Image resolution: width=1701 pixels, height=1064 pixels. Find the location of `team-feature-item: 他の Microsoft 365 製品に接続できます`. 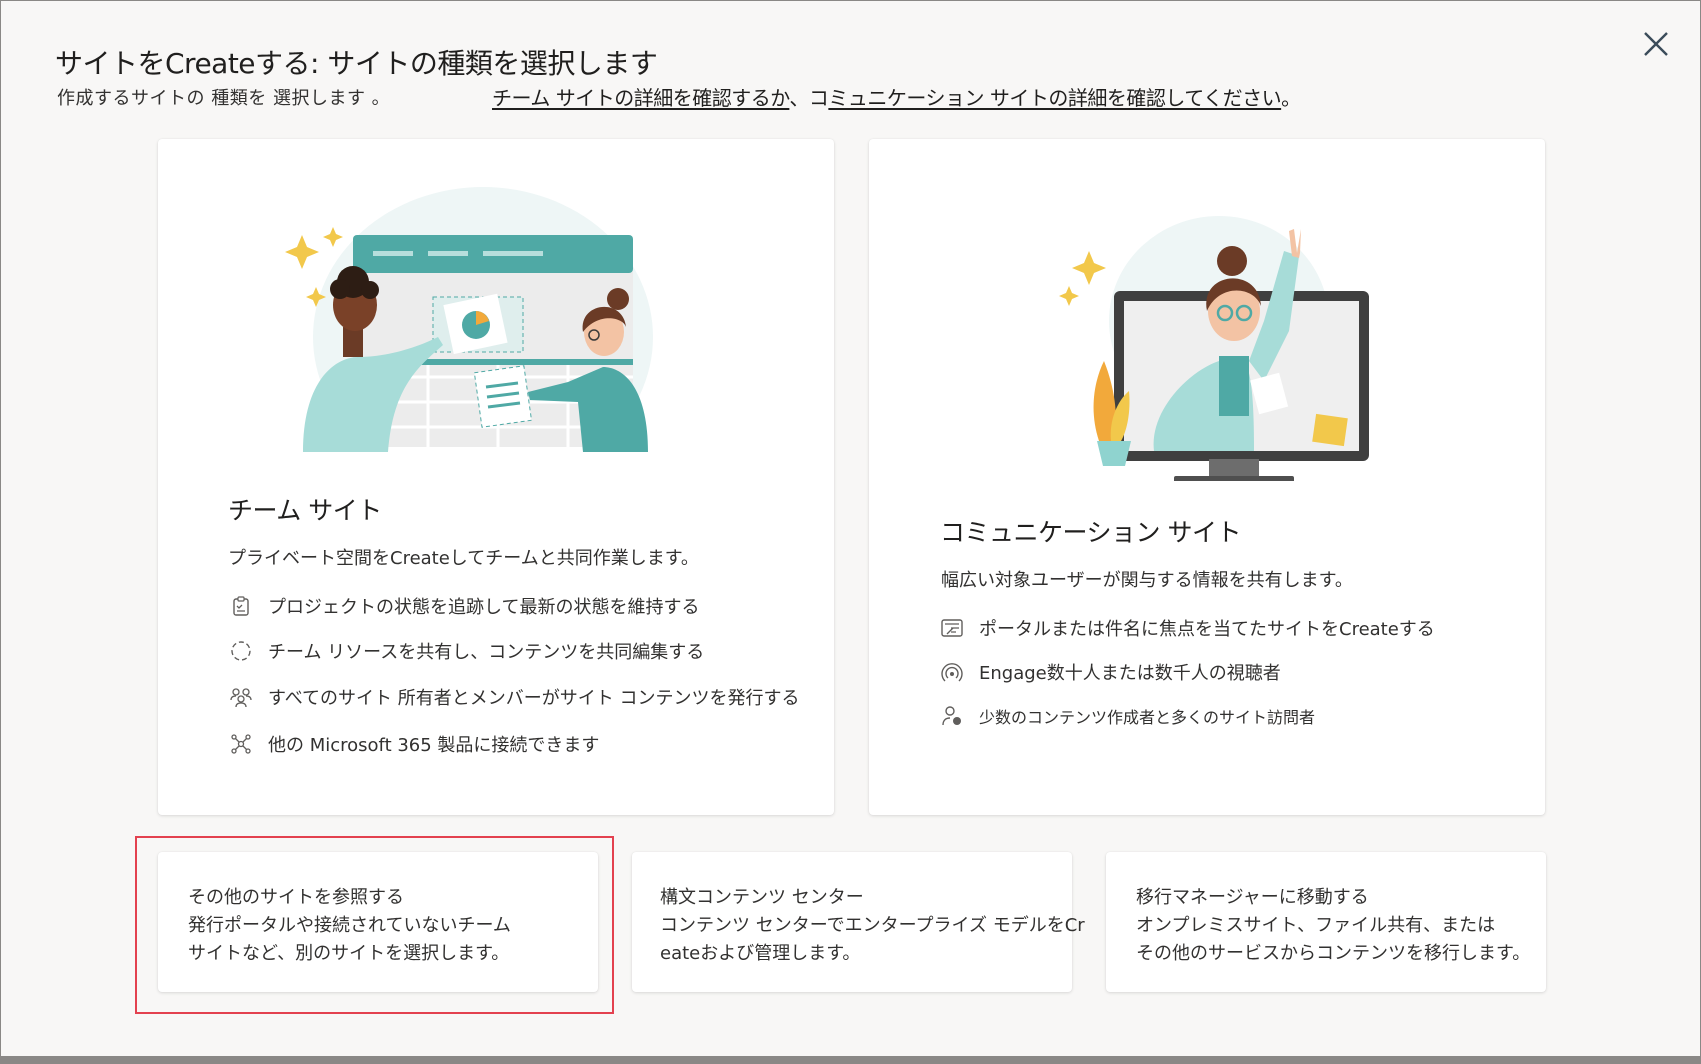

team-feature-item: 他の Microsoft 365 製品に接続できます is located at coordinates (414, 744).